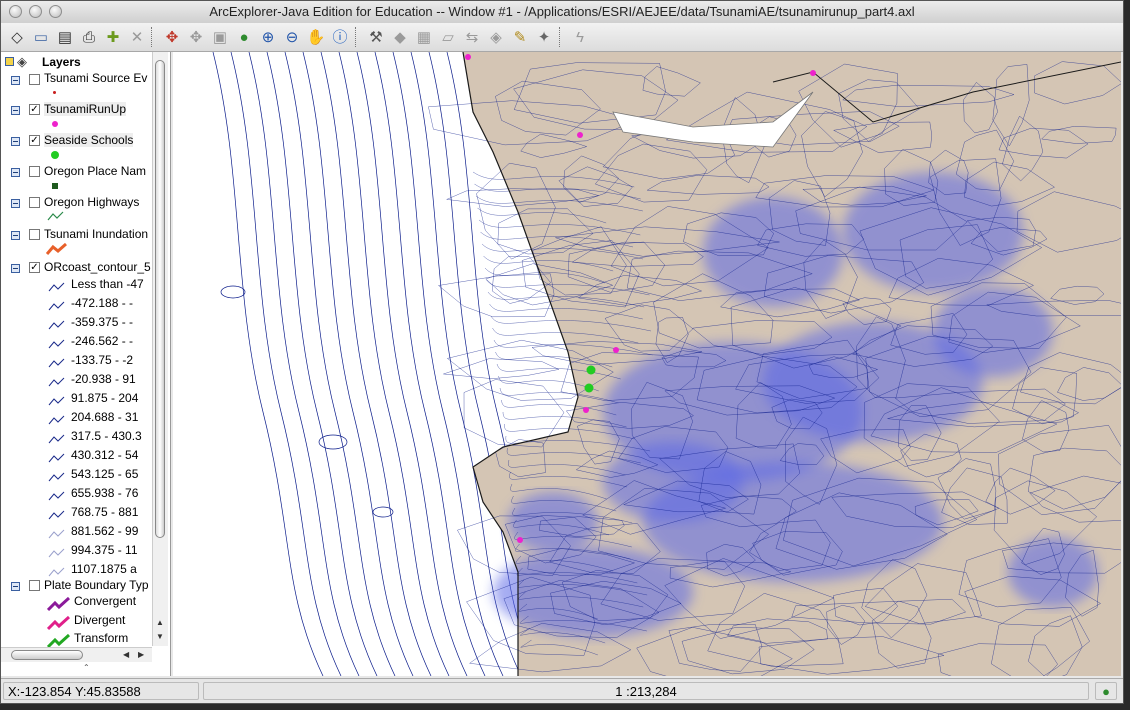  What do you see at coordinates (15, 172) in the screenshot?
I see `layer-toggle-oregon-place-names` at bounding box center [15, 172].